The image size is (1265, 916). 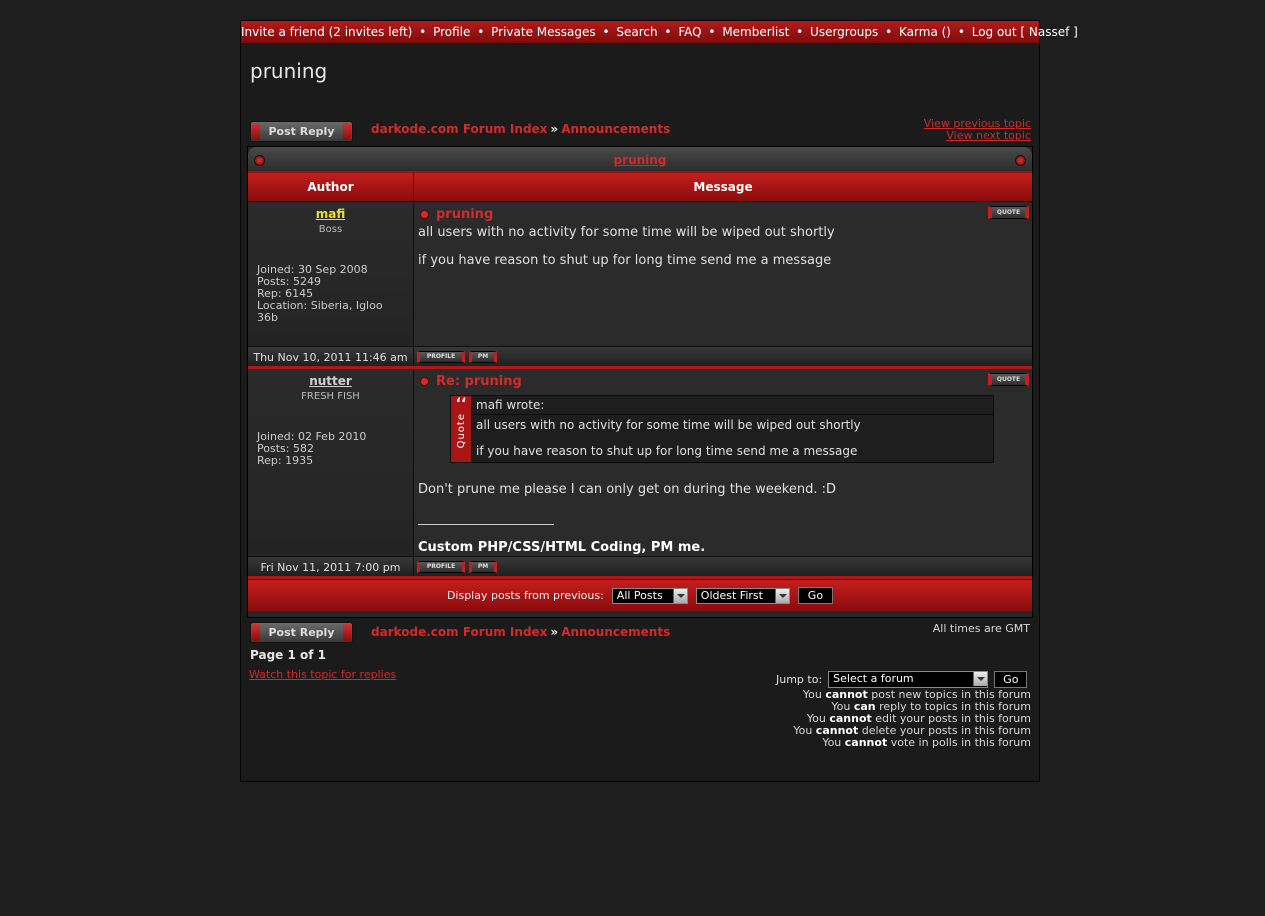 What do you see at coordinates (331, 356) in the screenshot?
I see `post-date: Thu Nov 10, 2011 11:46 am` at bounding box center [331, 356].